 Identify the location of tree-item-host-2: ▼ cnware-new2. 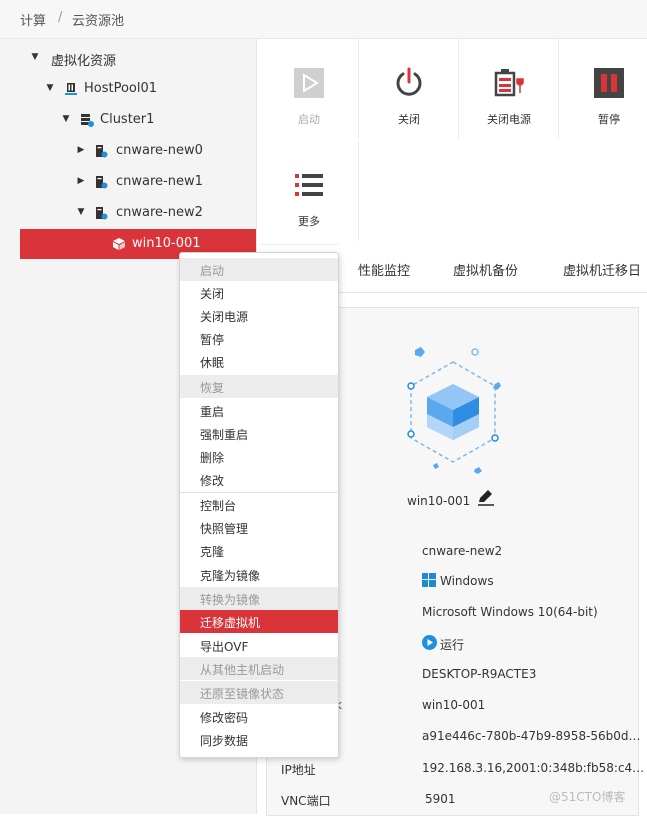
(138, 214).